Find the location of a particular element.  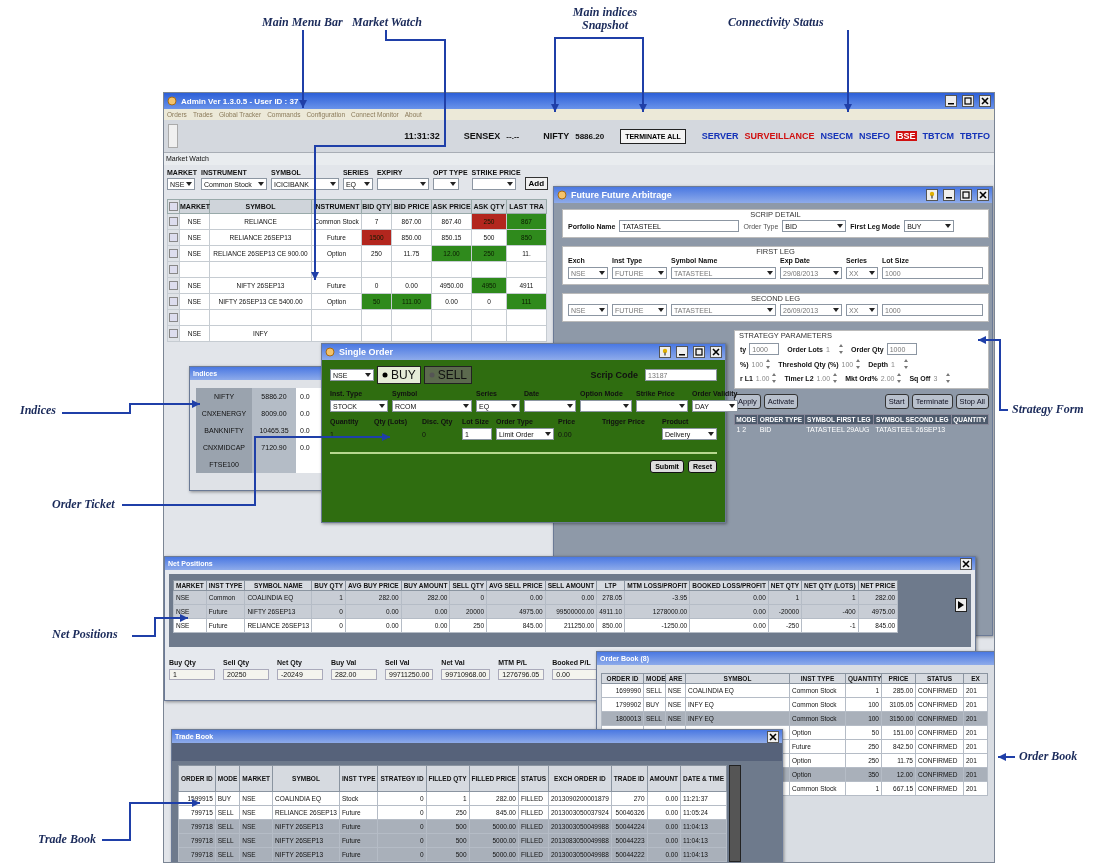

connection-status: SURVEILLANCE is located at coordinates (779, 136).